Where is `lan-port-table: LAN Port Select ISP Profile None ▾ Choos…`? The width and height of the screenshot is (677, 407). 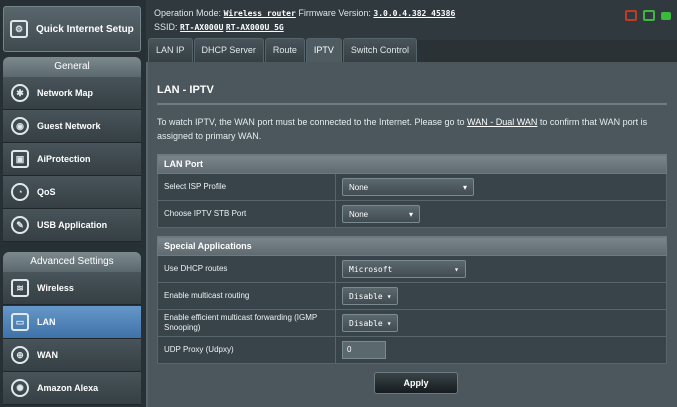 lan-port-table: LAN Port Select ISP Profile None ▾ Choos… is located at coordinates (412, 191).